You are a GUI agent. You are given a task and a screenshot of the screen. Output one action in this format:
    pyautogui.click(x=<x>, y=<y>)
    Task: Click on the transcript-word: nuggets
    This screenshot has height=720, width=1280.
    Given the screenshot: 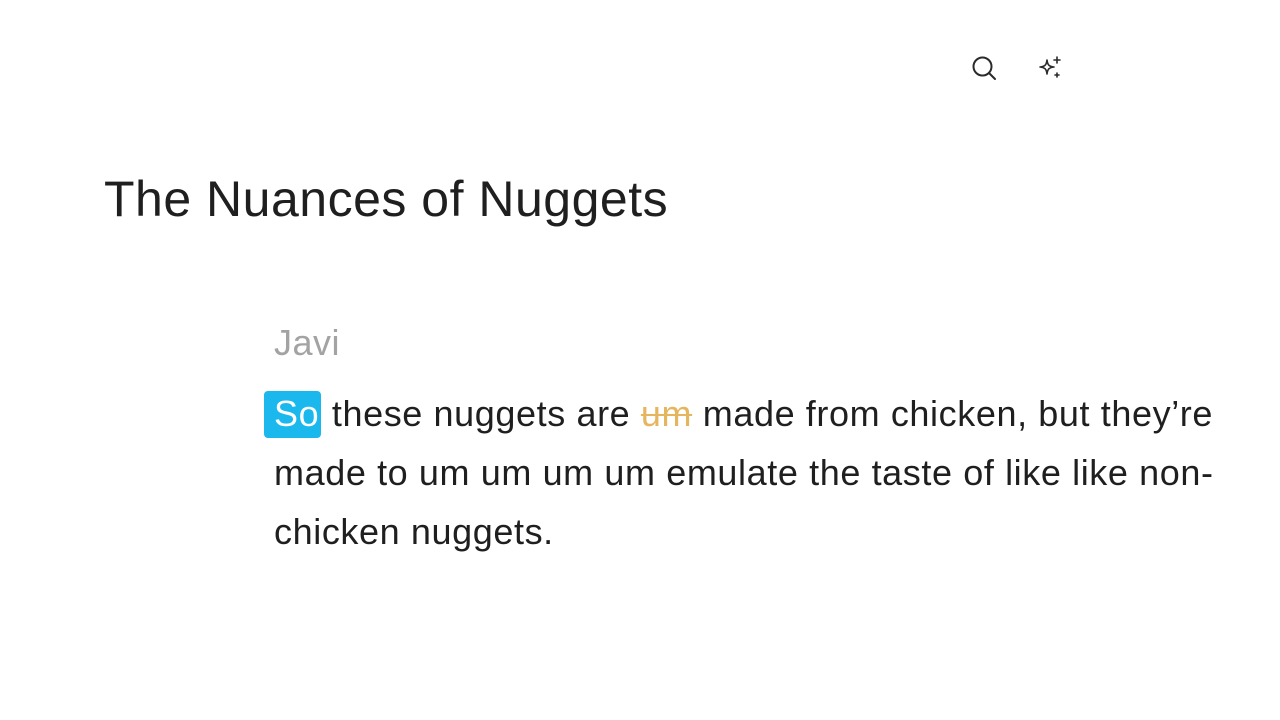 What is the action you would take?
    pyautogui.click(x=500, y=413)
    